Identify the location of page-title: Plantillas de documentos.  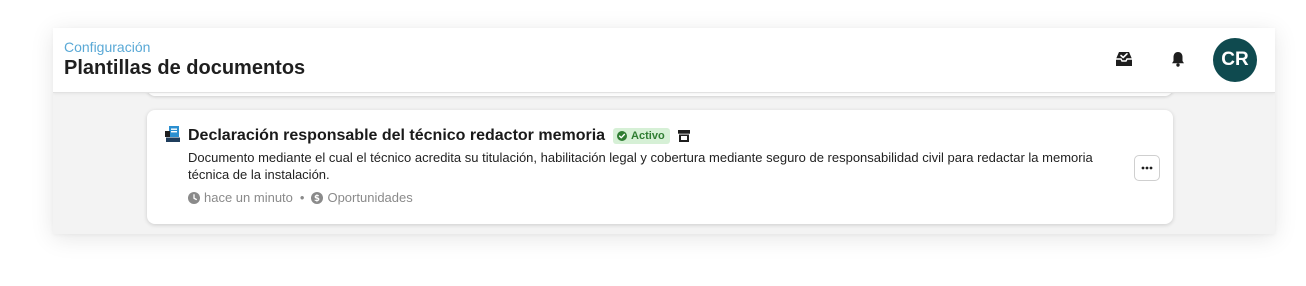
(185, 68).